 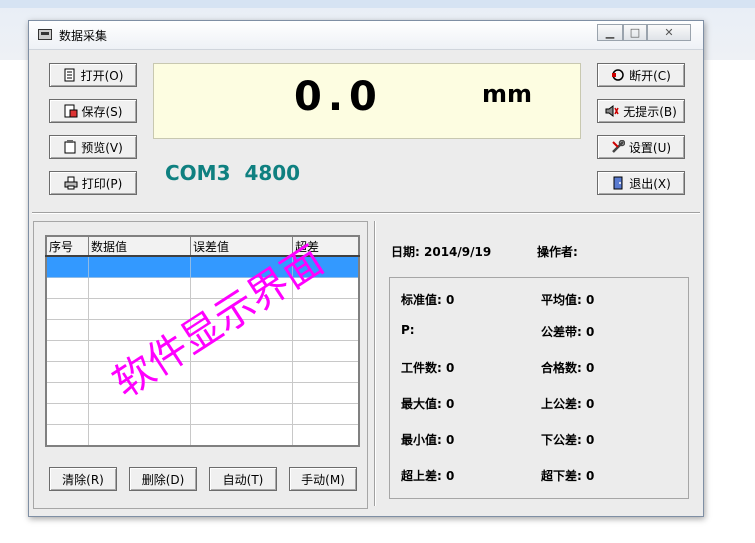 I want to click on close-button: ✕, so click(x=669, y=32).